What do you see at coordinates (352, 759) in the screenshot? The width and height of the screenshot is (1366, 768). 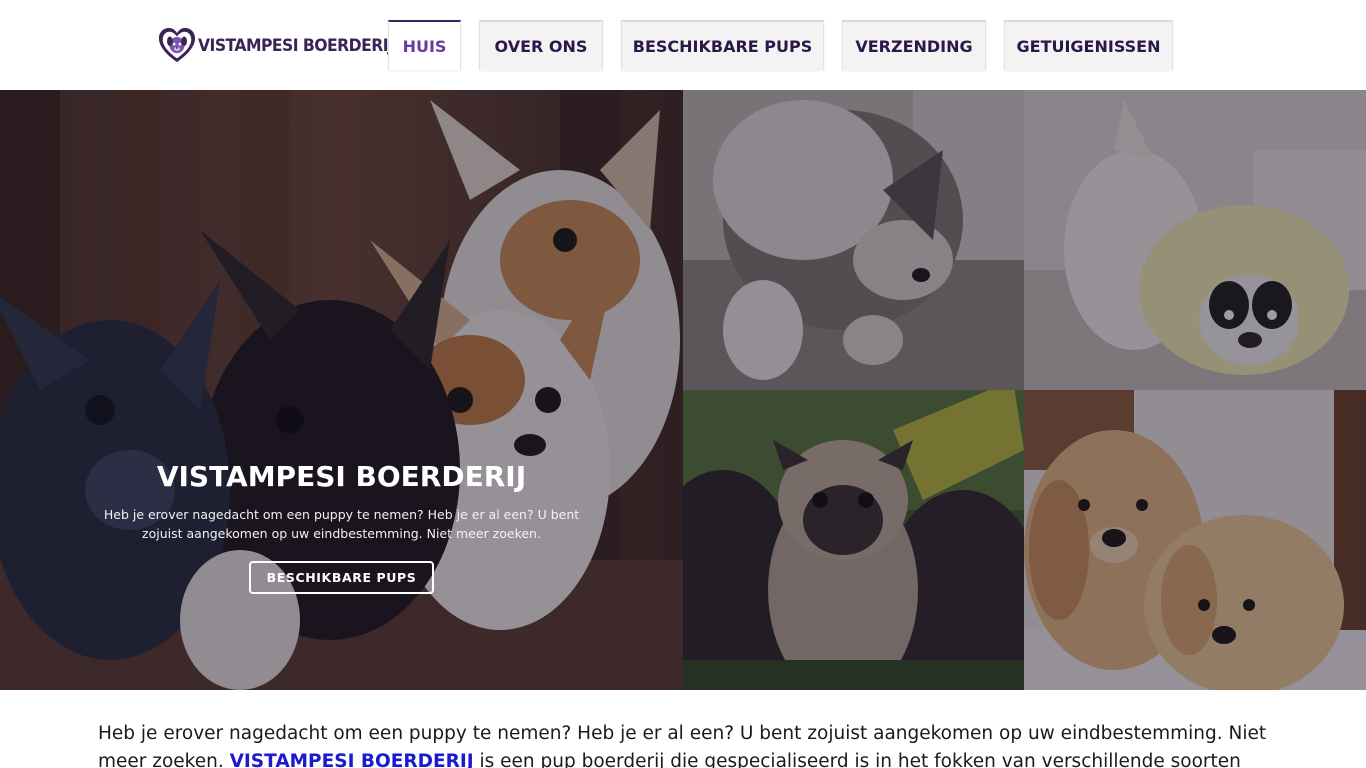 I see `intro-brand-link: VISTAMPESI BOERDERIJ` at bounding box center [352, 759].